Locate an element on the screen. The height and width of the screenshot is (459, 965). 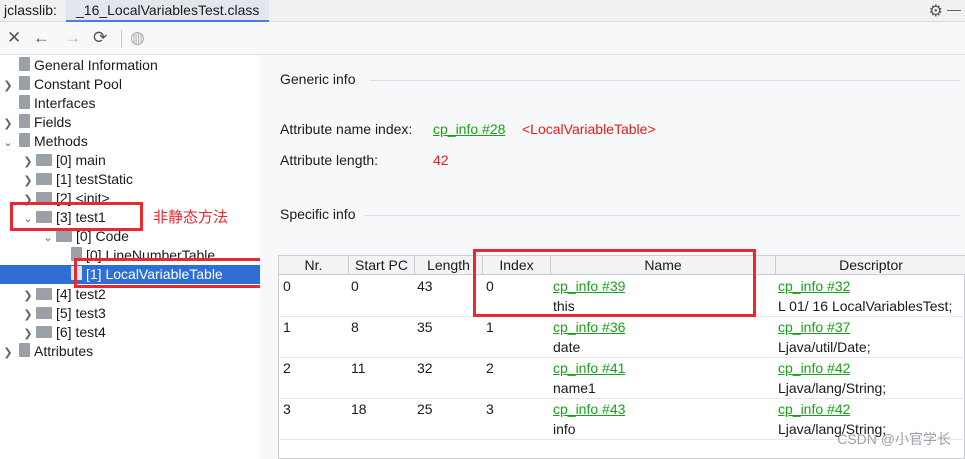
cell-descriptor: Ljava/lang/String; is located at coordinates (832, 388).